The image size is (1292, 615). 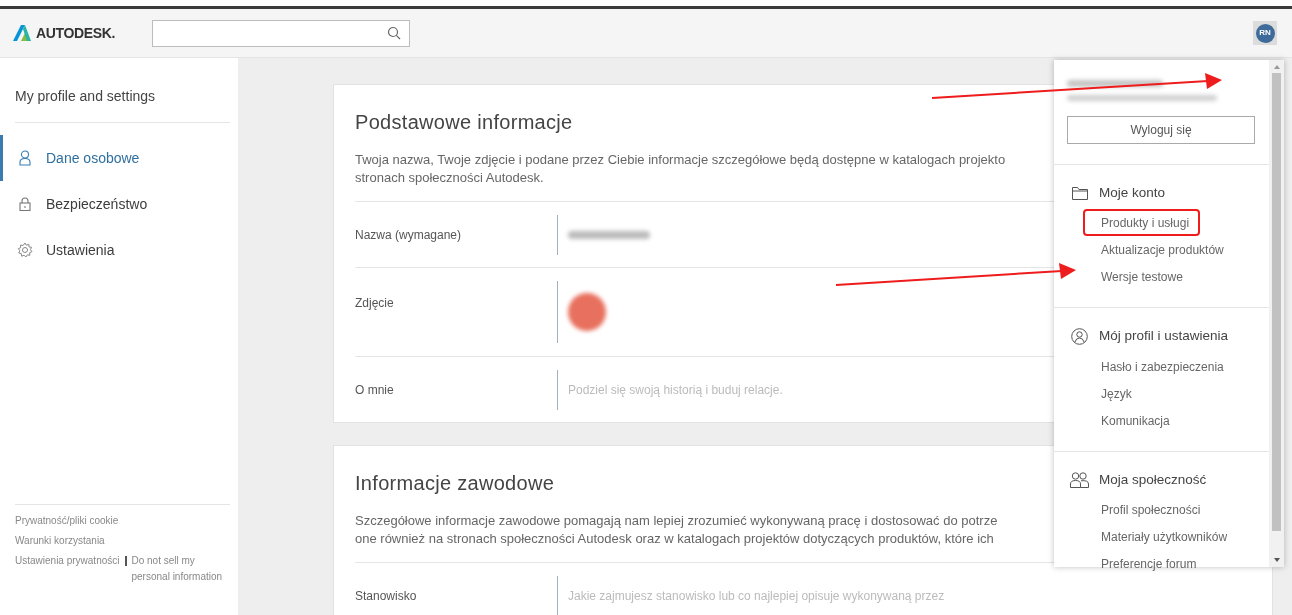 What do you see at coordinates (1138, 277) in the screenshot?
I see `menu-link: Wersje testowe` at bounding box center [1138, 277].